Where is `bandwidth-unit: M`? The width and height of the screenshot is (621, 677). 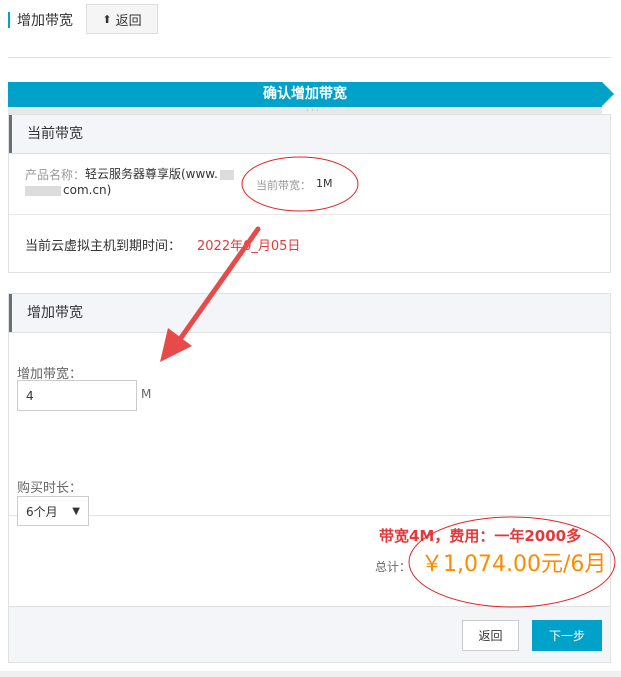
bandwidth-unit: M is located at coordinates (146, 394).